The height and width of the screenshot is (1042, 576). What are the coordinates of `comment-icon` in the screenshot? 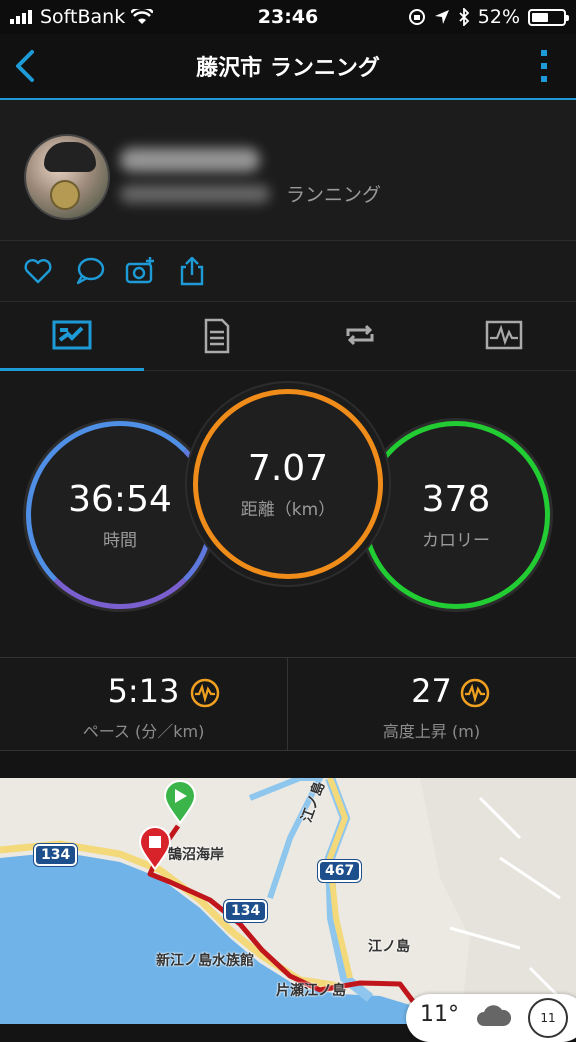 It's located at (90, 271).